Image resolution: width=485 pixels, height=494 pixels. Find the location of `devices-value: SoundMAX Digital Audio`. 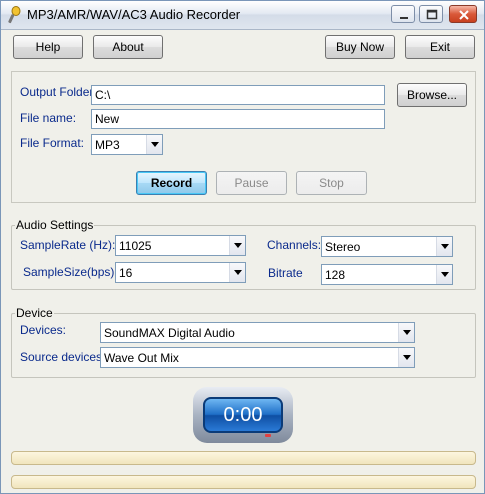

devices-value: SoundMAX Digital Audio is located at coordinates (169, 333).